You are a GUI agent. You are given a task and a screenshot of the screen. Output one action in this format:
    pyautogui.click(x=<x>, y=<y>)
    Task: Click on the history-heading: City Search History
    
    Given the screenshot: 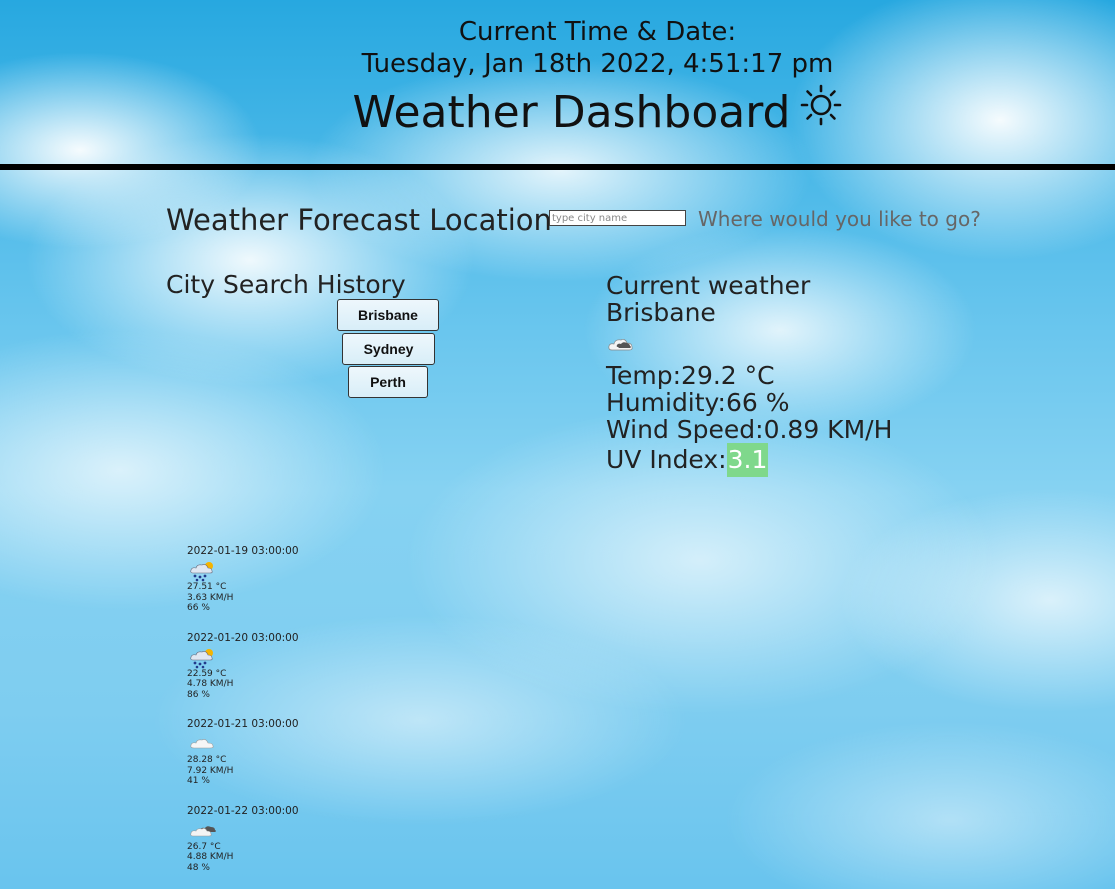 What is the action you would take?
    pyautogui.click(x=286, y=284)
    